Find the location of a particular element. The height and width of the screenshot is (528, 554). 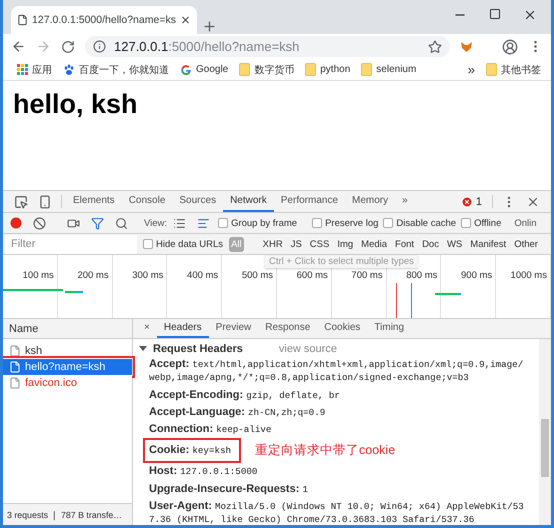

bookmark-label: python is located at coordinates (335, 69).